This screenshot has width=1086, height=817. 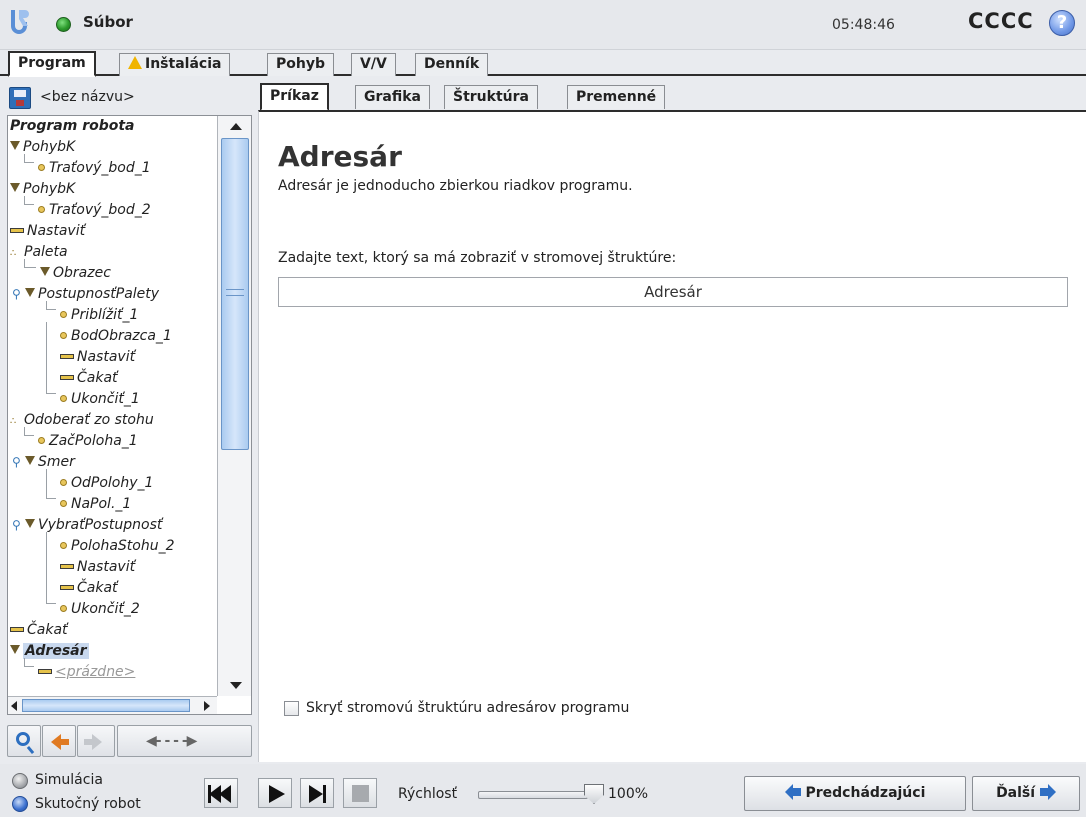 What do you see at coordinates (207, 706) in the screenshot?
I see `scroll-right-icon` at bounding box center [207, 706].